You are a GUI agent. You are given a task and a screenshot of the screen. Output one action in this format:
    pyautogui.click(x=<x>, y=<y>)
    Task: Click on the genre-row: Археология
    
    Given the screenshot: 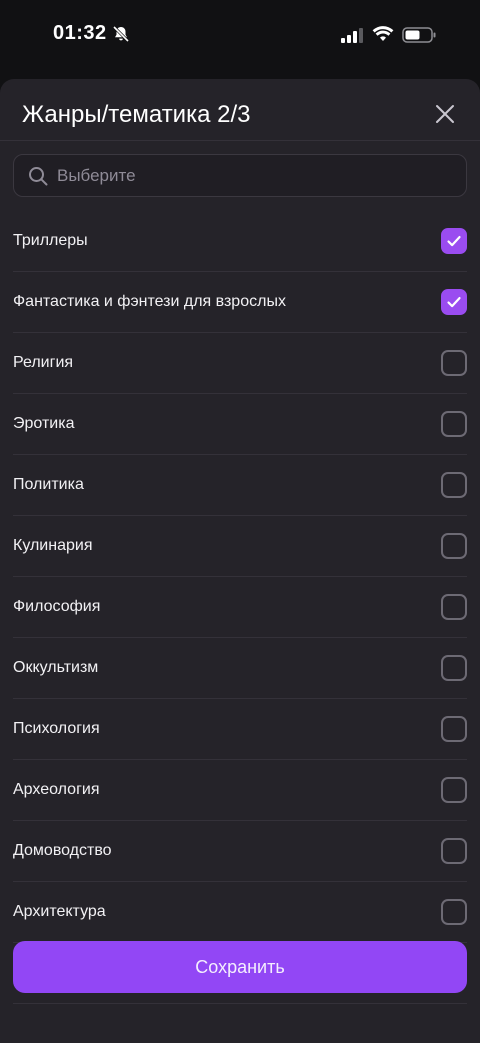 What is the action you would take?
    pyautogui.click(x=240, y=790)
    